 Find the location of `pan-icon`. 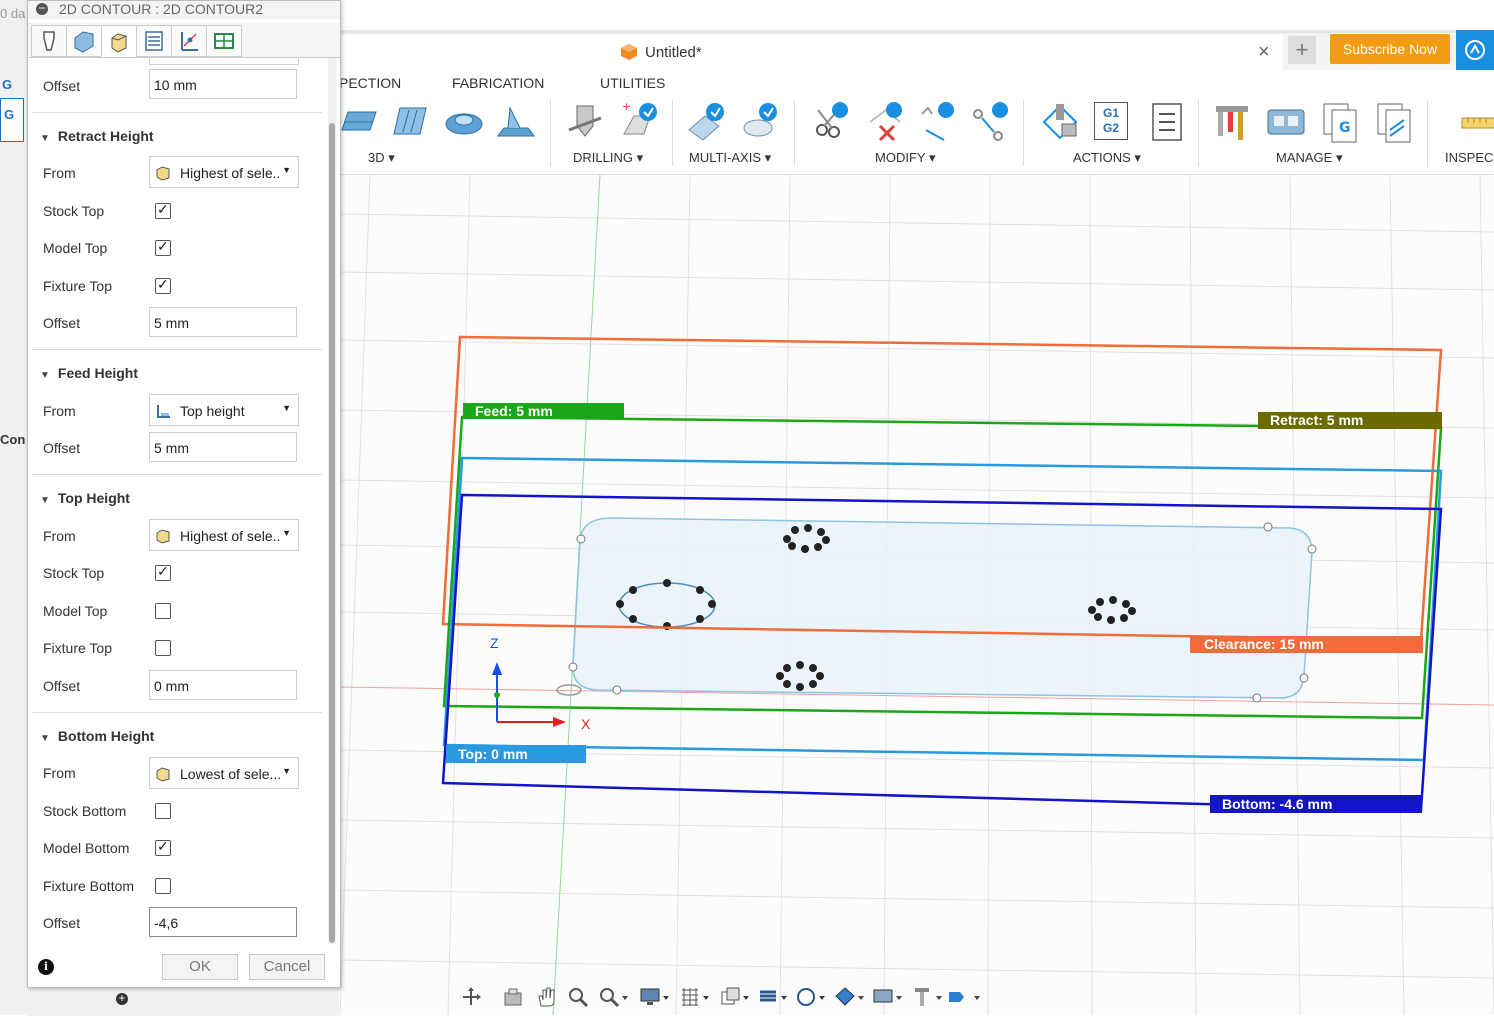

pan-icon is located at coordinates (471, 997).